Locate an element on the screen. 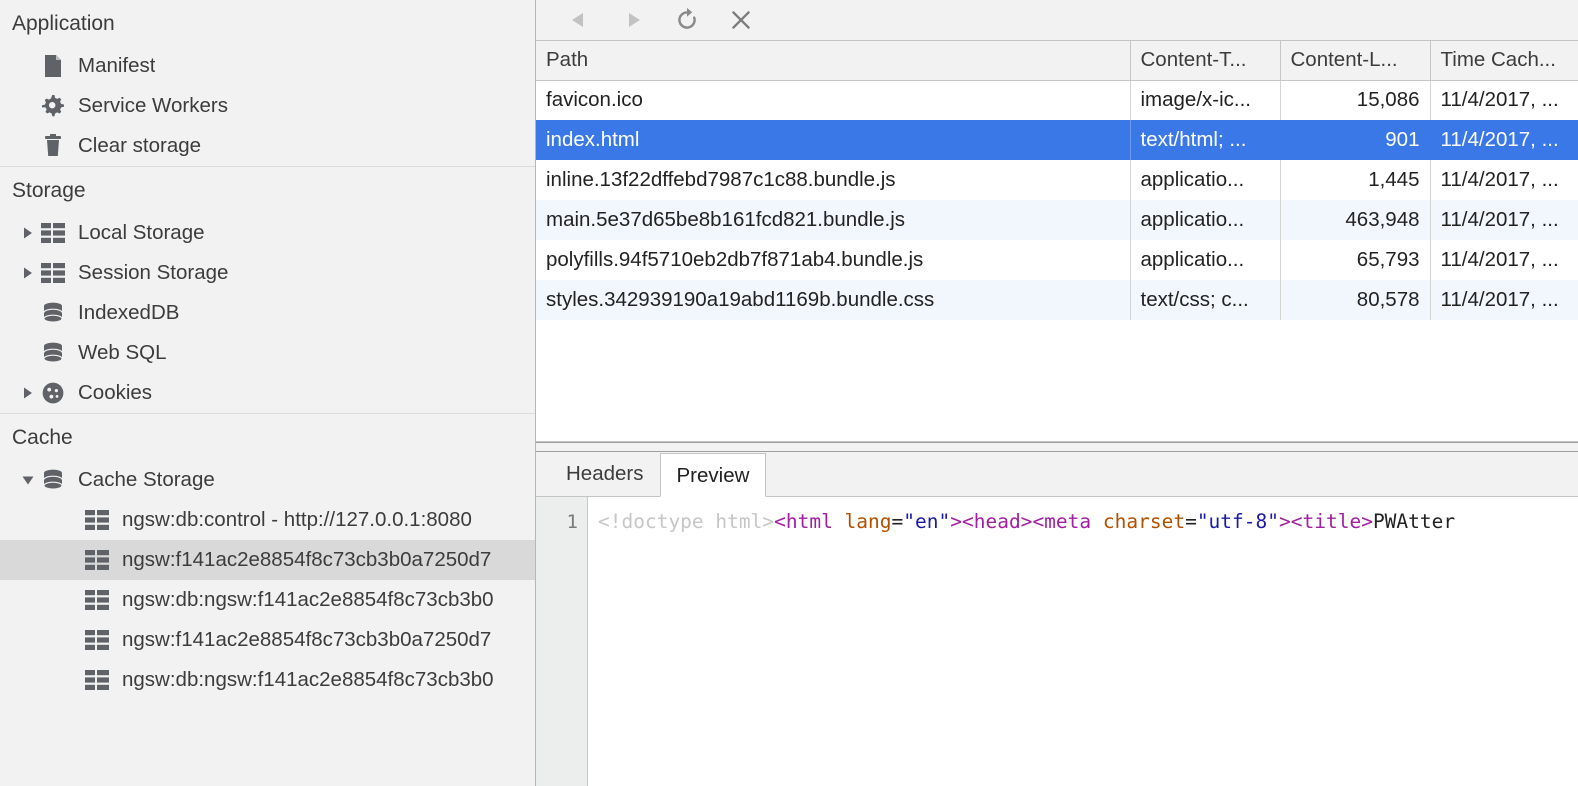 Image resolution: width=1578 pixels, height=786 pixels. line-number: 1 is located at coordinates (572, 522).